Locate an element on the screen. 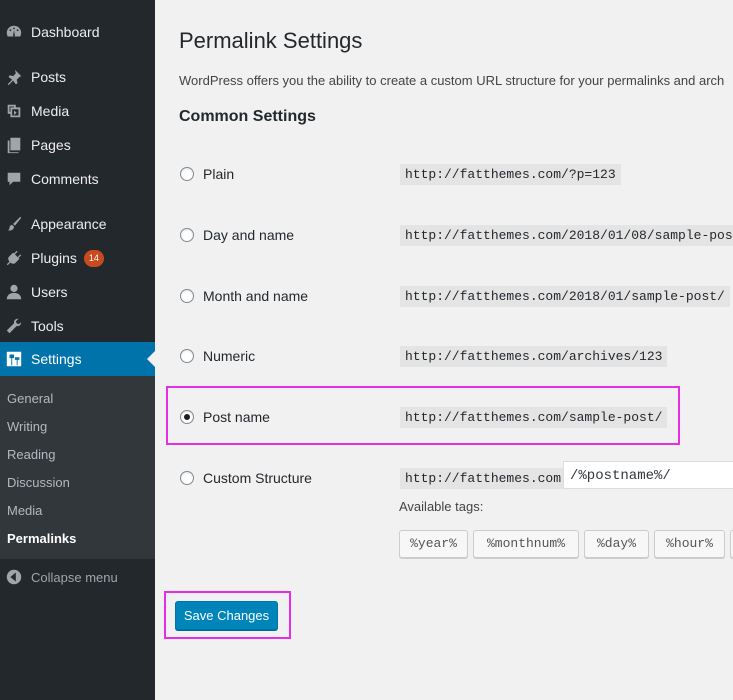 This screenshot has width=733, height=700. plugin-icon is located at coordinates (14, 258).